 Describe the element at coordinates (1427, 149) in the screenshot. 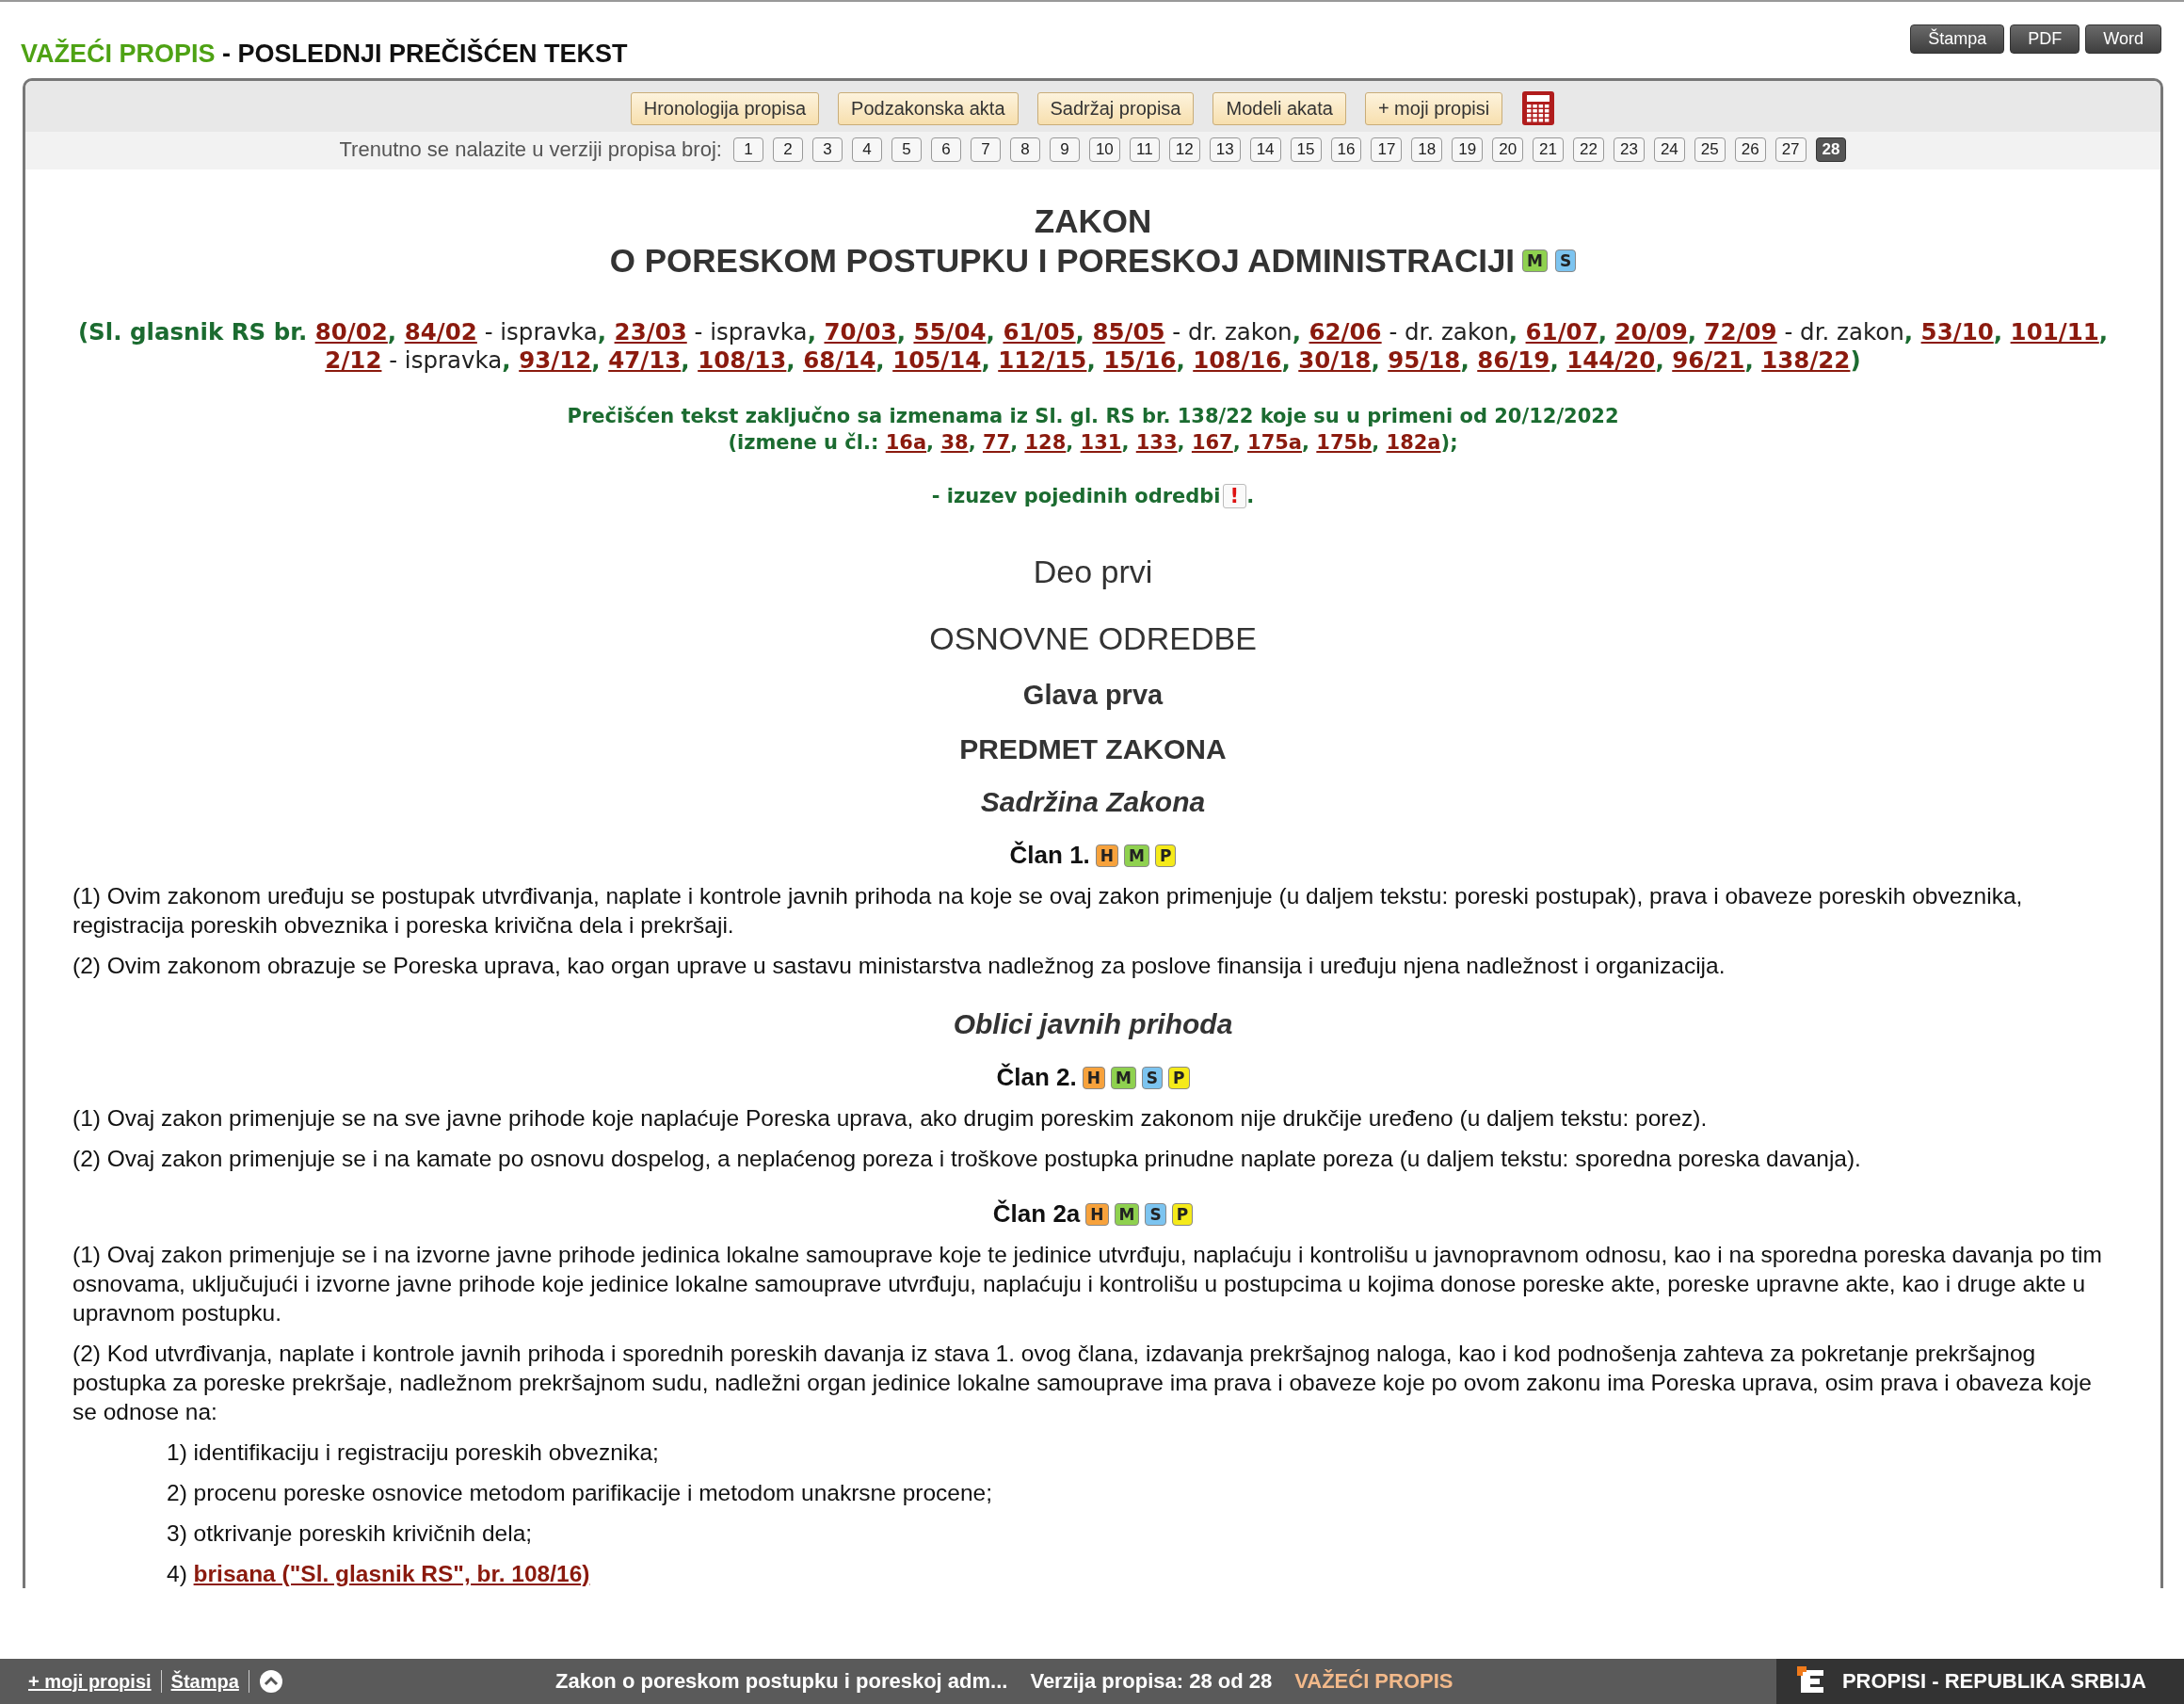

I see `version-button: 18` at that location.